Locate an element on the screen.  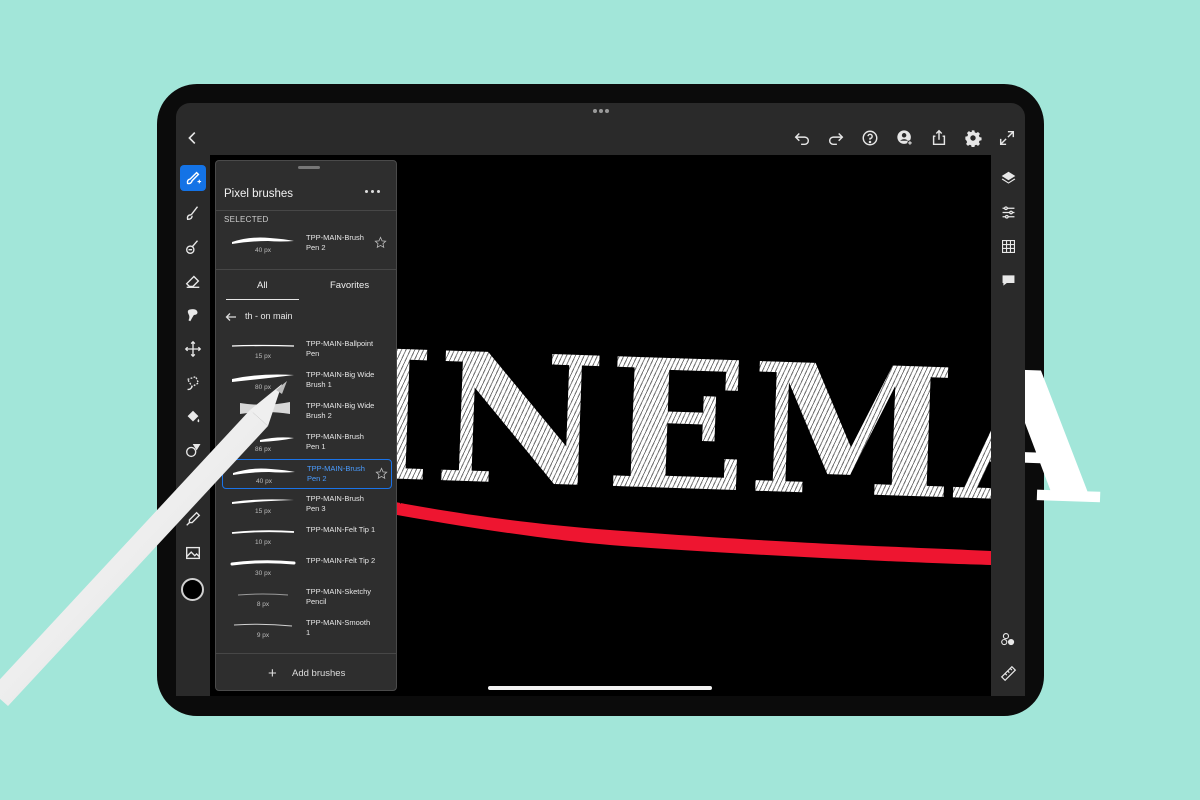
brush-item: 30 px TPP-MAIN-Felt Tip 2 is located at coordinates (307, 567).